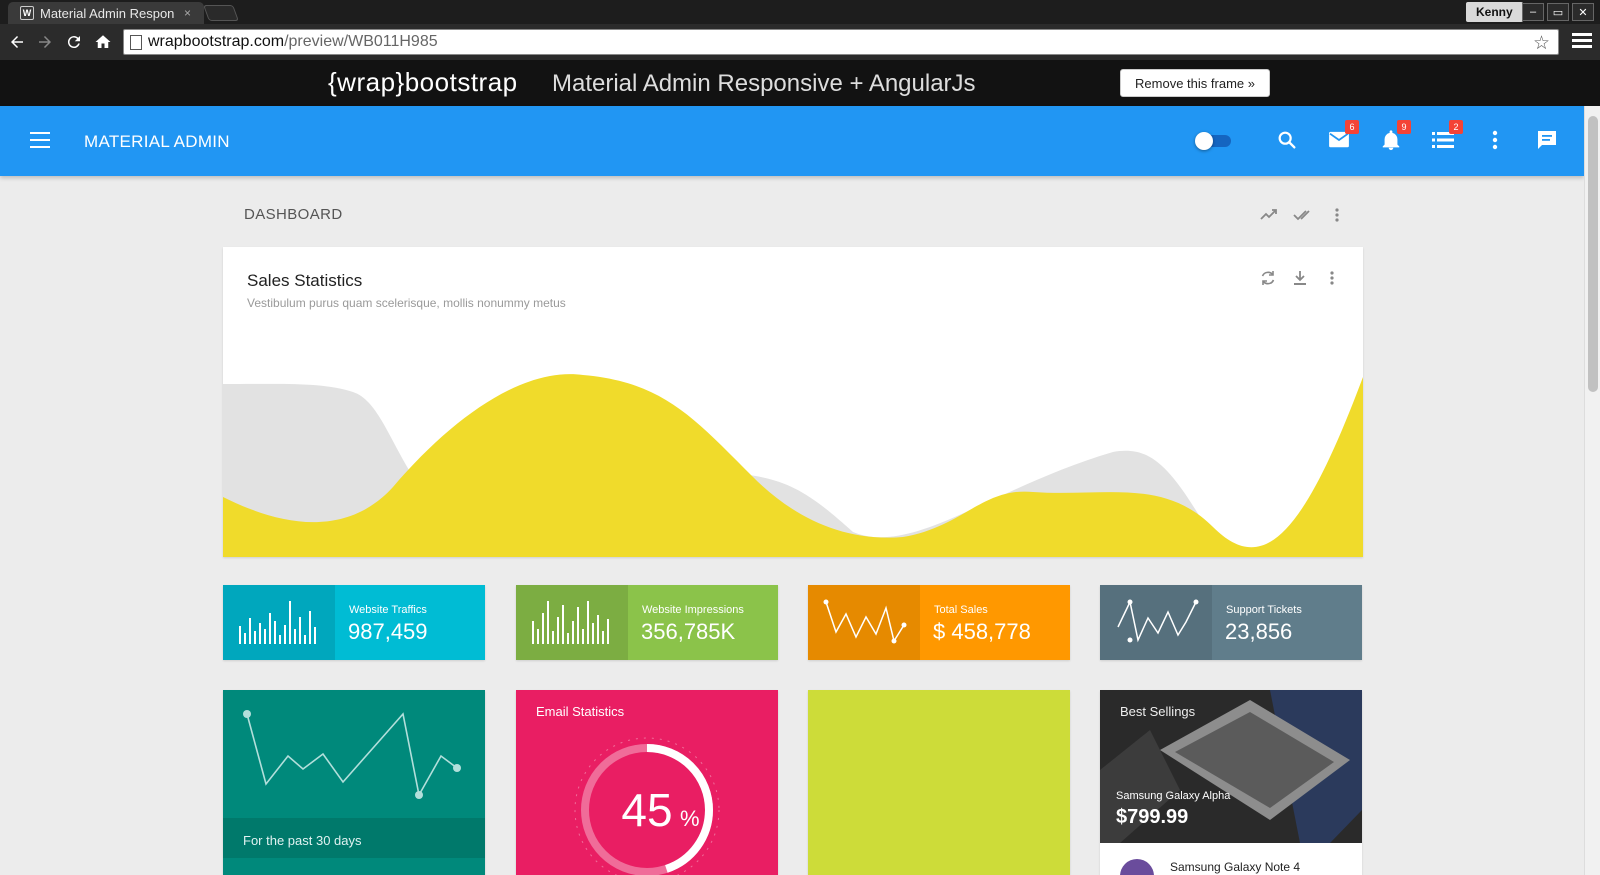 Image resolution: width=1600 pixels, height=875 pixels. What do you see at coordinates (352, 754) in the screenshot?
I see `trend-line-chart` at bounding box center [352, 754].